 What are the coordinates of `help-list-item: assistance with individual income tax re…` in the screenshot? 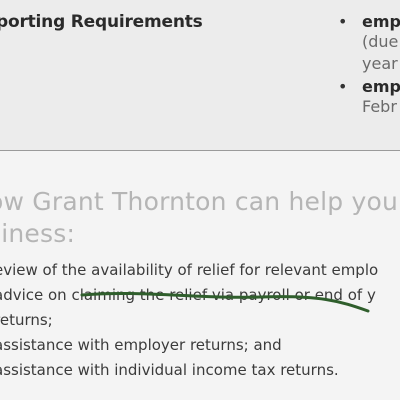 It's located at (169, 370).